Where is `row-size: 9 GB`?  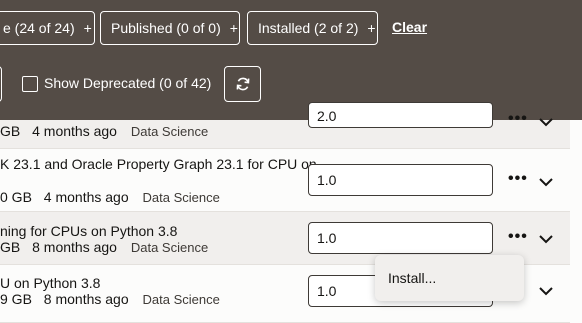 row-size: 9 GB is located at coordinates (16, 299).